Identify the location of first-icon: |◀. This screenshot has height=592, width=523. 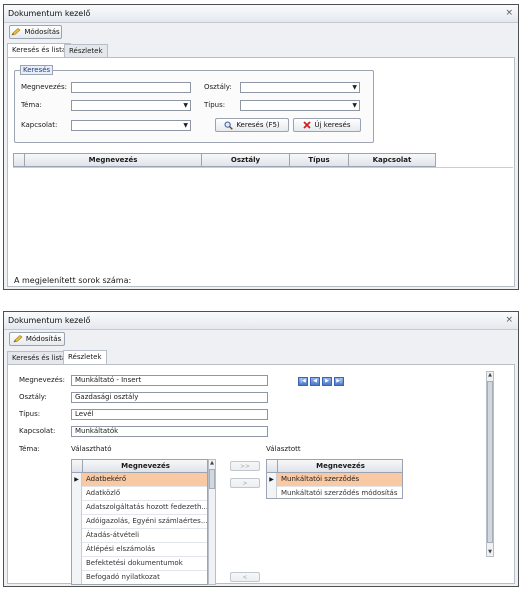
(303, 381).